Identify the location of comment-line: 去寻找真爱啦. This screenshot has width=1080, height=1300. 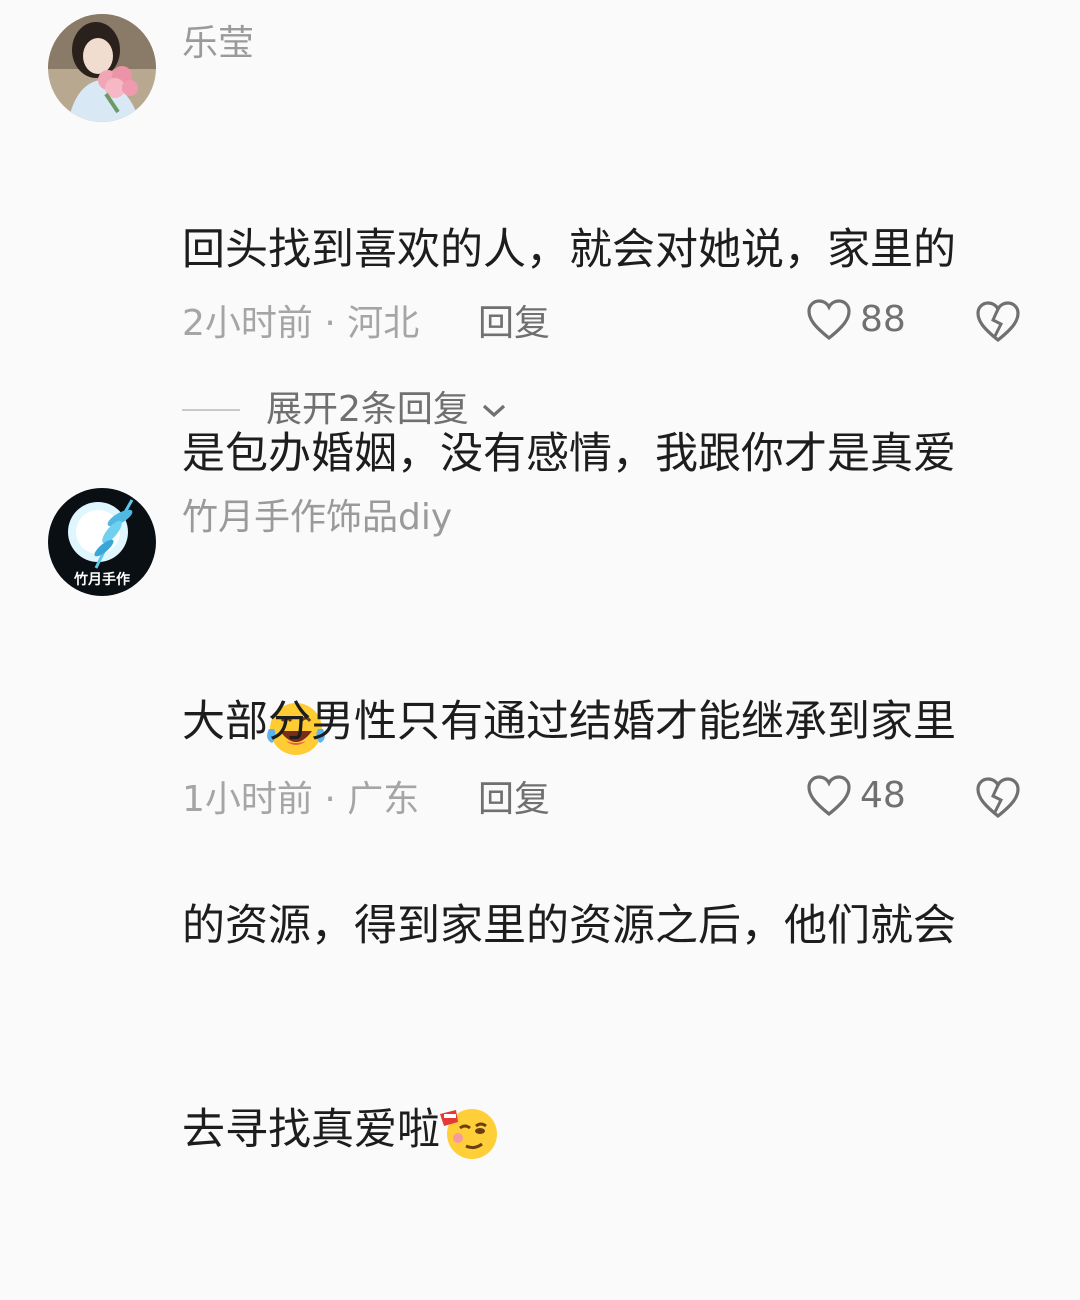
(311, 1130).